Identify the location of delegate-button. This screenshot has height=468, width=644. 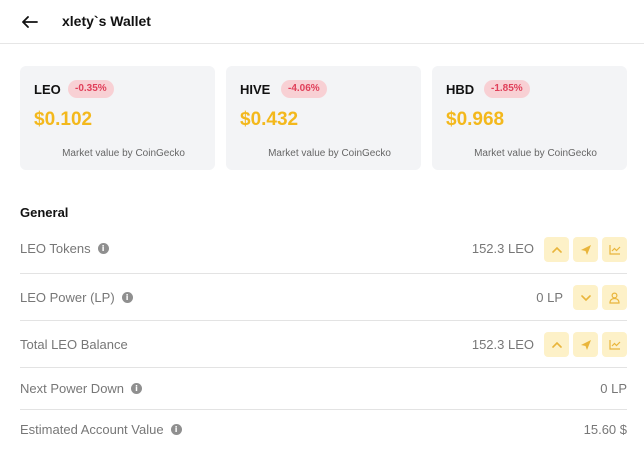
(614, 297).